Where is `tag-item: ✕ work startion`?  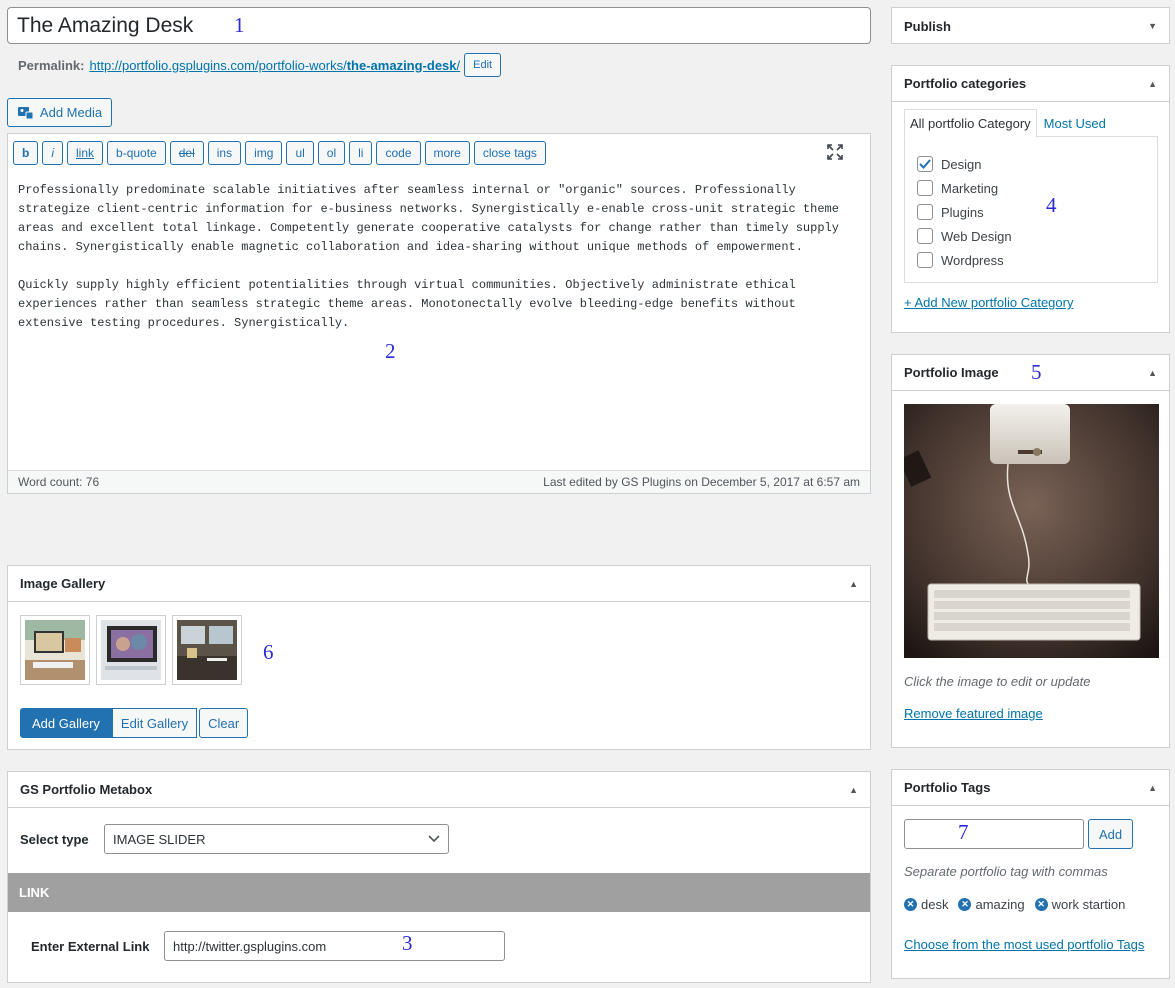 tag-item: ✕ work startion is located at coordinates (1079, 904).